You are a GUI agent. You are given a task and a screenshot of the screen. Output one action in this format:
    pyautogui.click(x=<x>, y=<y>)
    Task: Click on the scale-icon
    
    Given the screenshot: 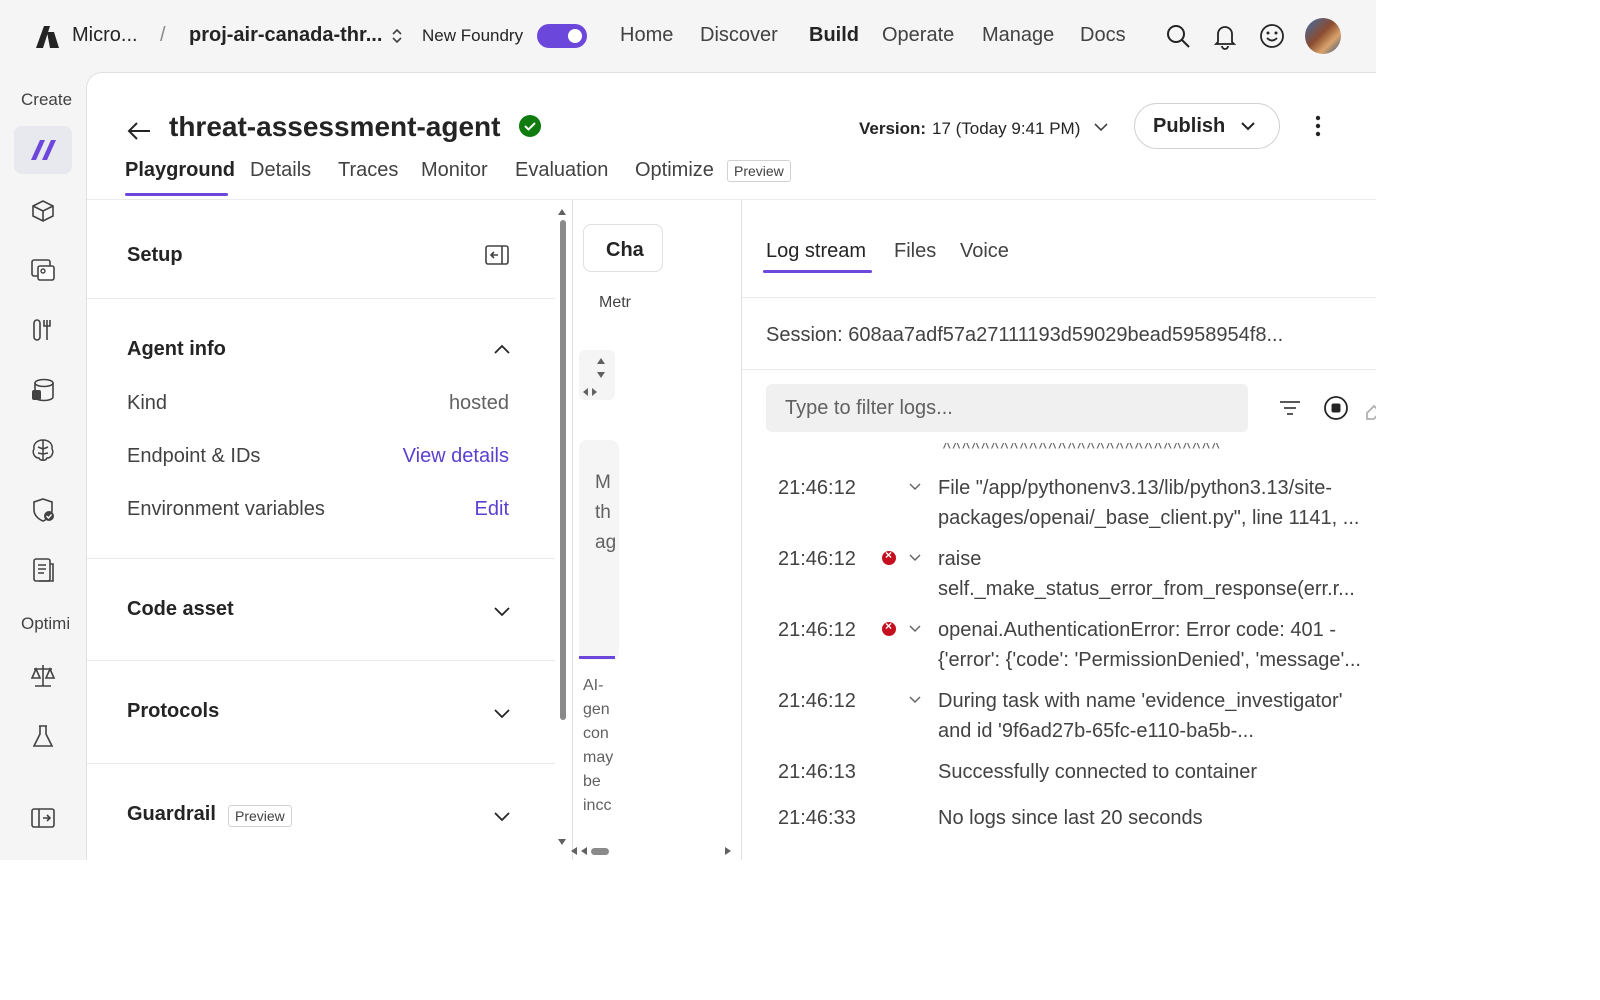 What is the action you would take?
    pyautogui.click(x=43, y=676)
    